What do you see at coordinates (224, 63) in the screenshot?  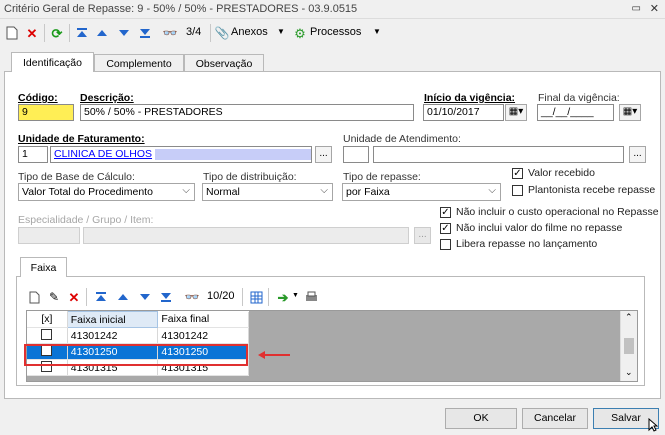 I see `tab-observacao: Observação` at bounding box center [224, 63].